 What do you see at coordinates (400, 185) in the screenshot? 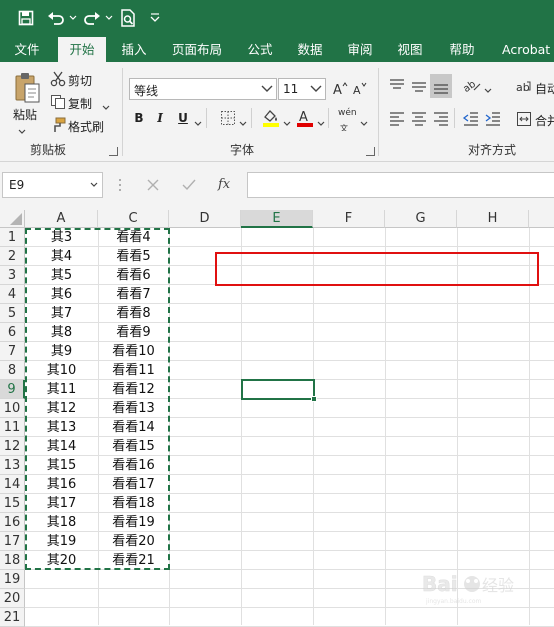
I see `formula-input` at bounding box center [400, 185].